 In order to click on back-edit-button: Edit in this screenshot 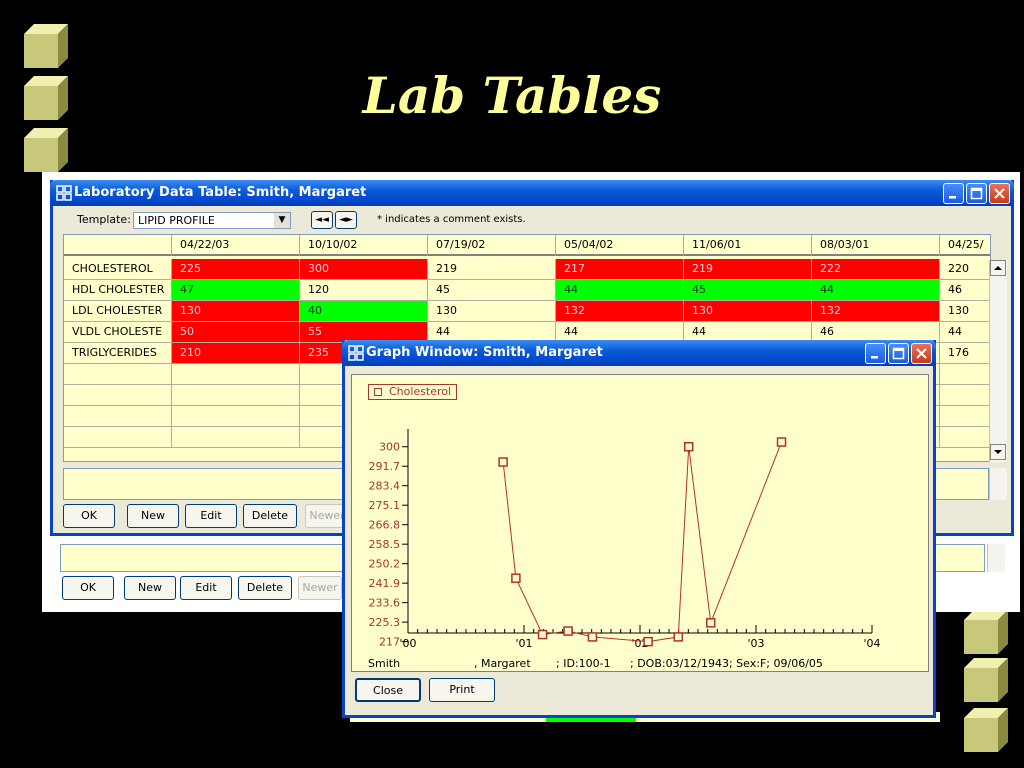, I will do `click(206, 588)`.